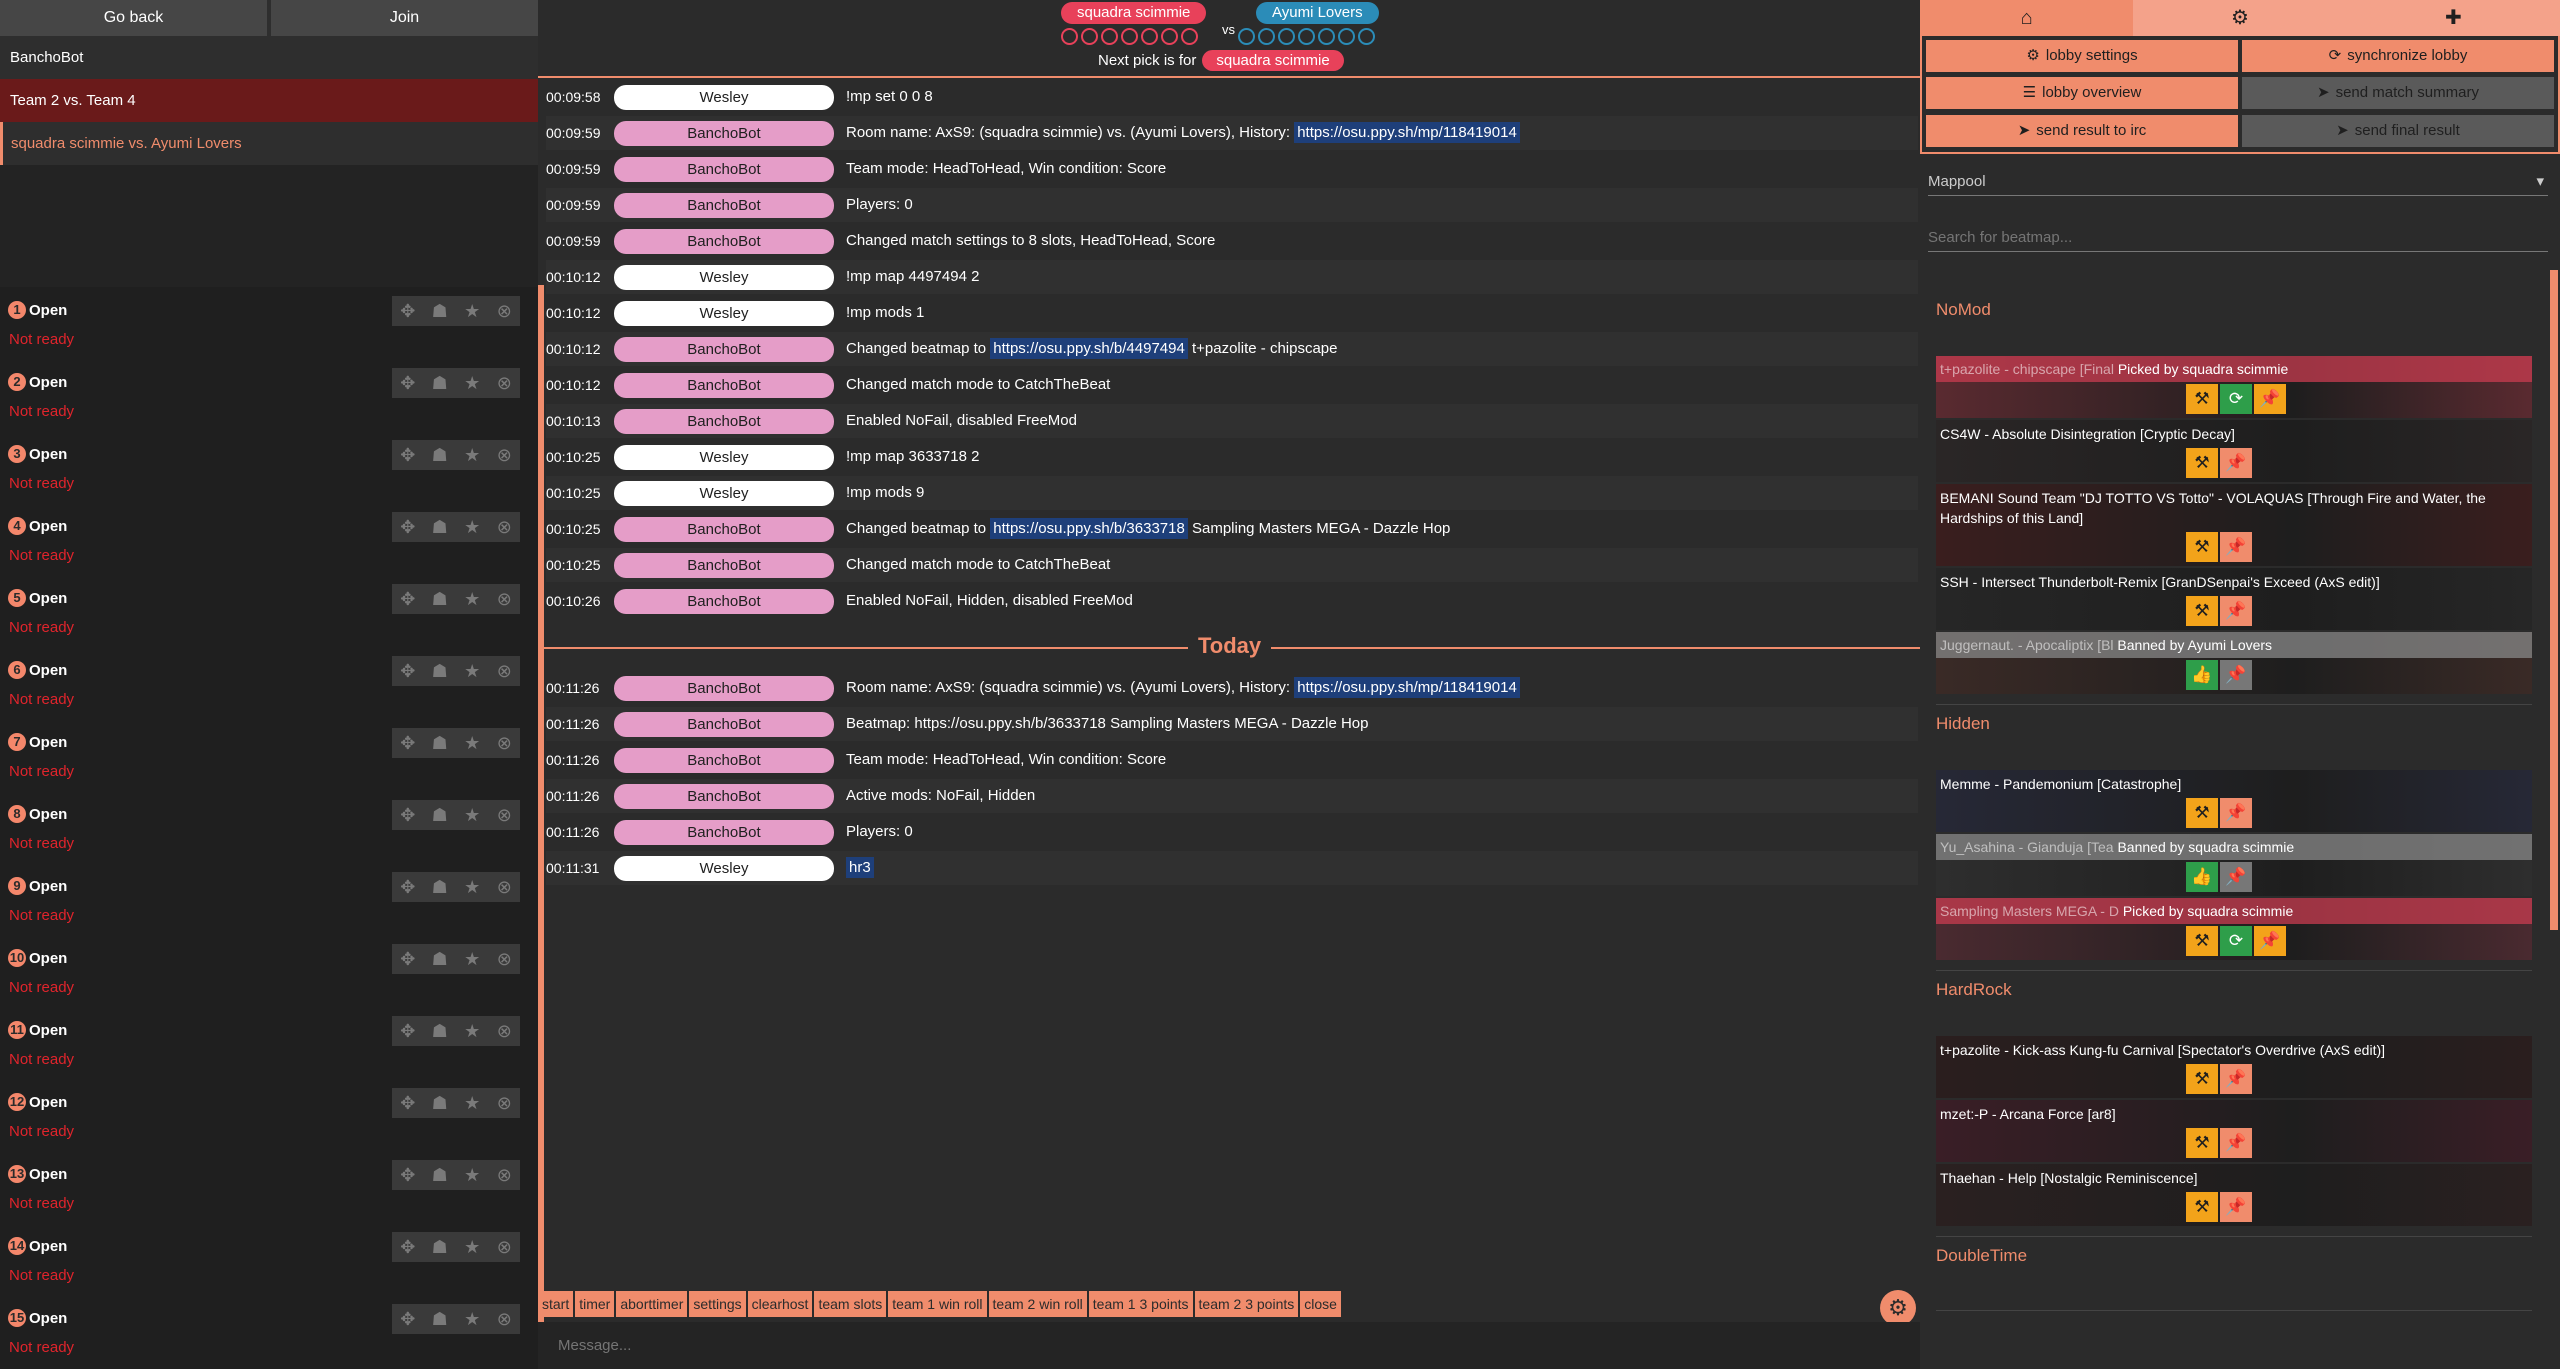 Image resolution: width=2560 pixels, height=1369 pixels. I want to click on command-button: close, so click(1320, 1304).